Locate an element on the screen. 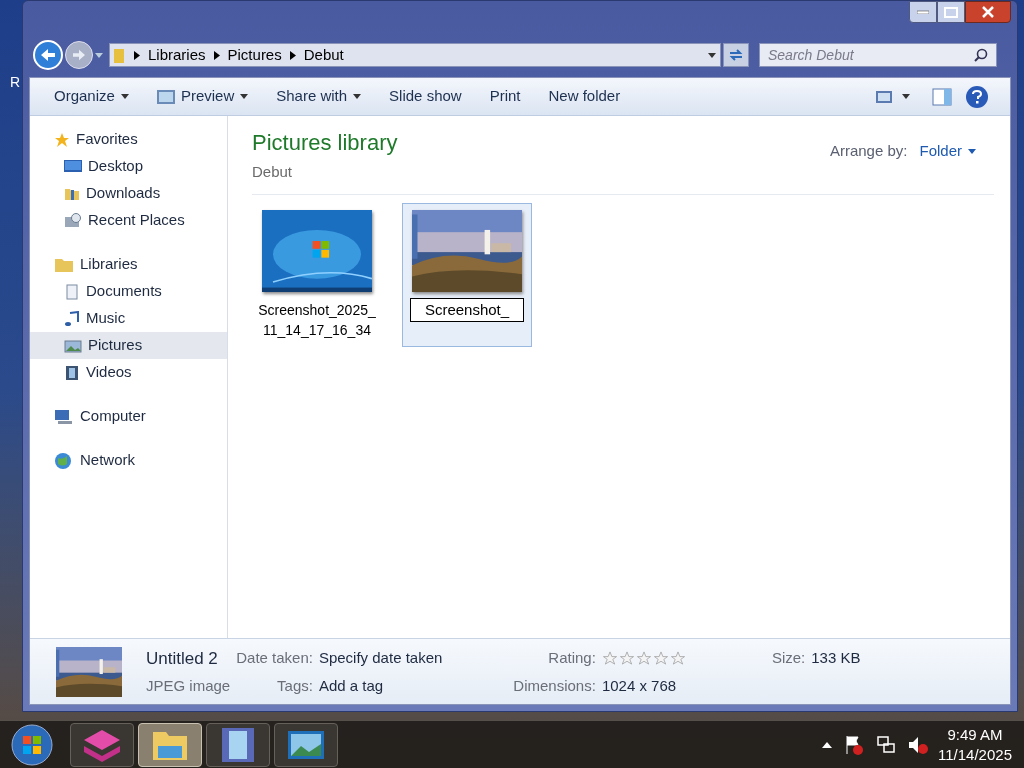  forward-arrow-icon is located at coordinates (79, 55).